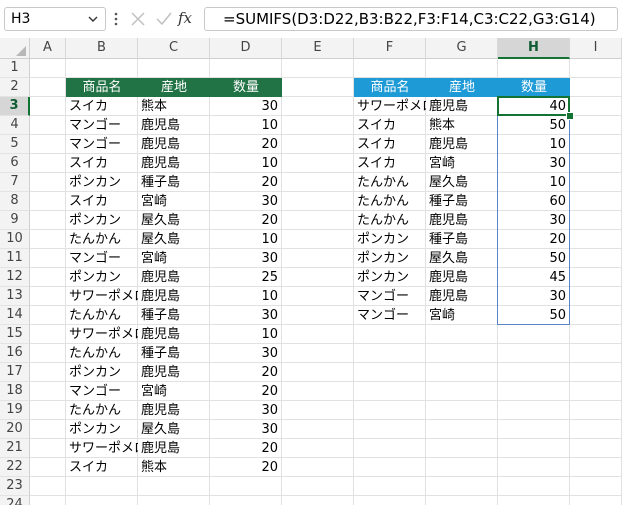 This screenshot has width=622, height=505. What do you see at coordinates (15, 201) in the screenshot?
I see `row-header-8: 8` at bounding box center [15, 201].